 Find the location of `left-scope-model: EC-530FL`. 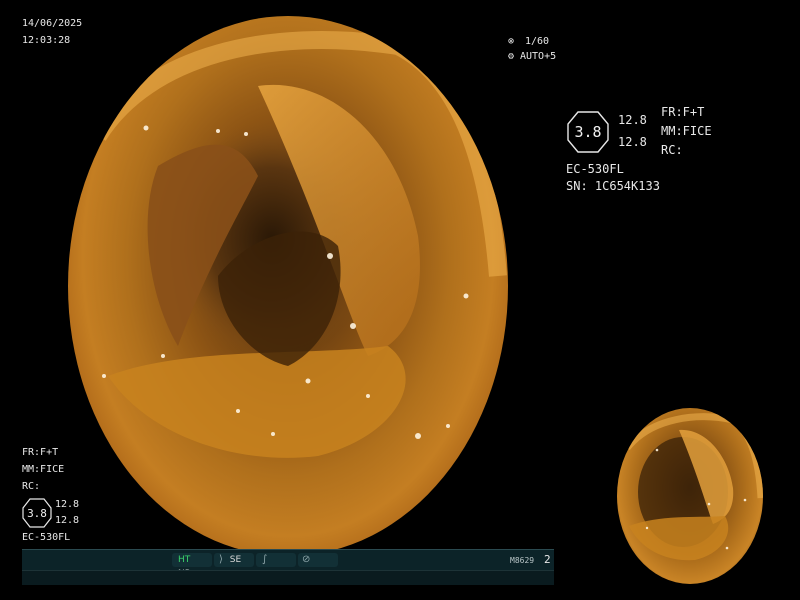

left-scope-model: EC-530FL is located at coordinates (46, 537).